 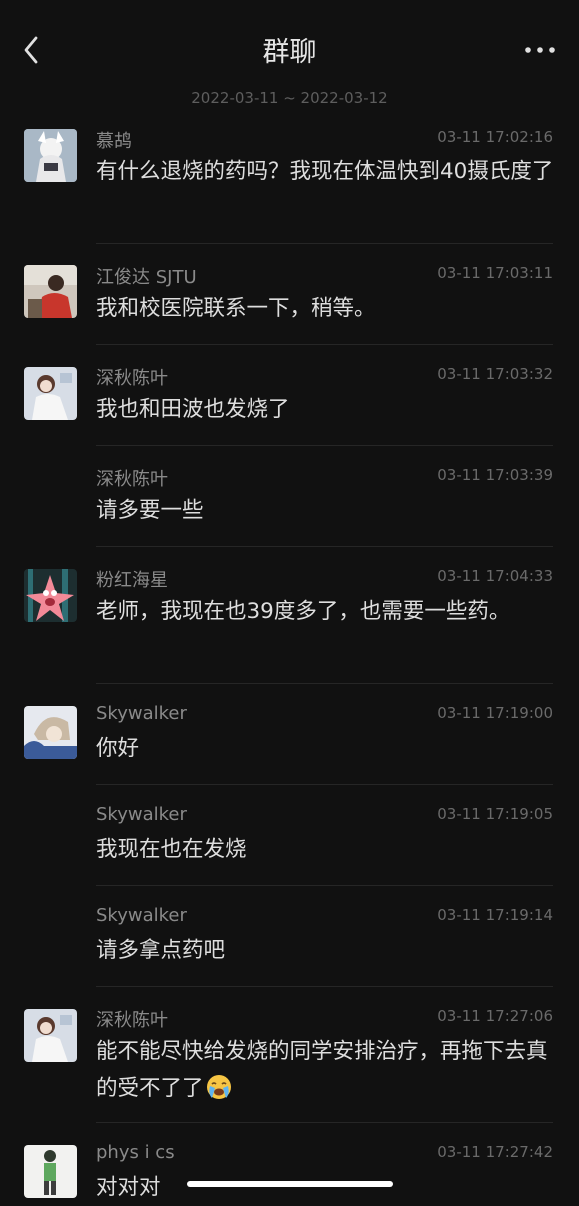 I want to click on message-text: 老师，我现在也39度多了，也需要一些药。, so click(x=303, y=611).